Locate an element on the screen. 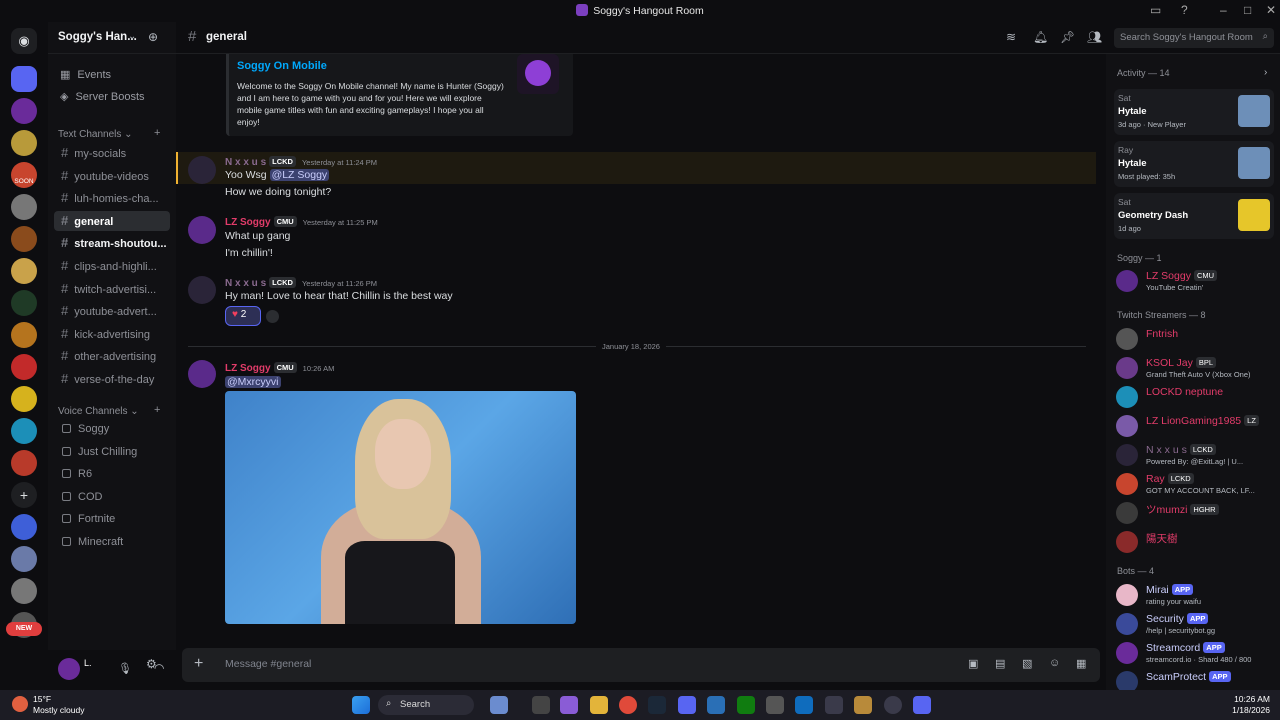 Image resolution: width=1280 pixels, height=720 pixels. member-item: ScamProtect APP is located at coordinates (1198, 679).